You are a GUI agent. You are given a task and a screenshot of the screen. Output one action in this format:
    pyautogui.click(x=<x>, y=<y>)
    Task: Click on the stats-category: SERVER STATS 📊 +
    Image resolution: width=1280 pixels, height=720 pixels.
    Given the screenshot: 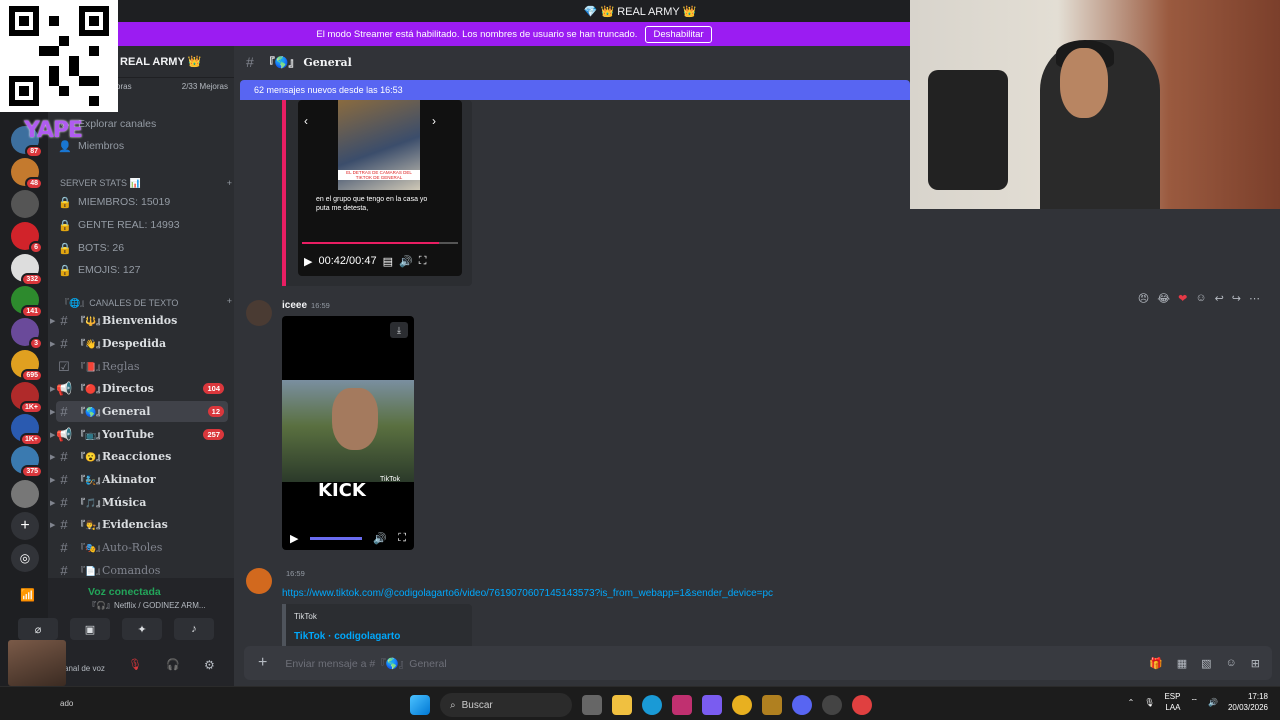 What is the action you would take?
    pyautogui.click(x=146, y=183)
    